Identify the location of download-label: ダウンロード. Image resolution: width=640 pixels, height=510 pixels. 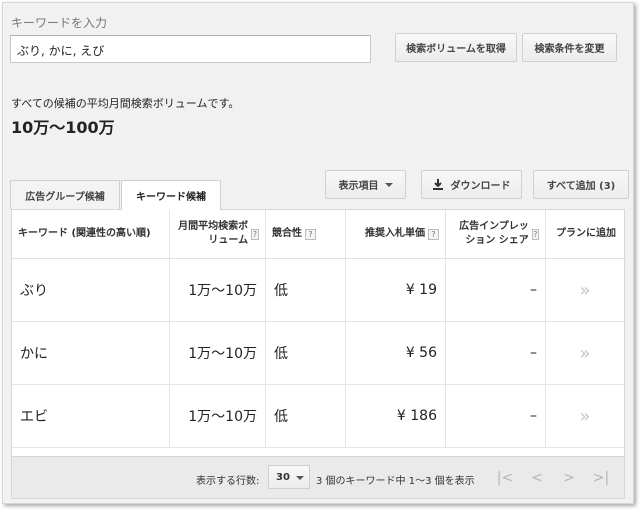
(480, 186).